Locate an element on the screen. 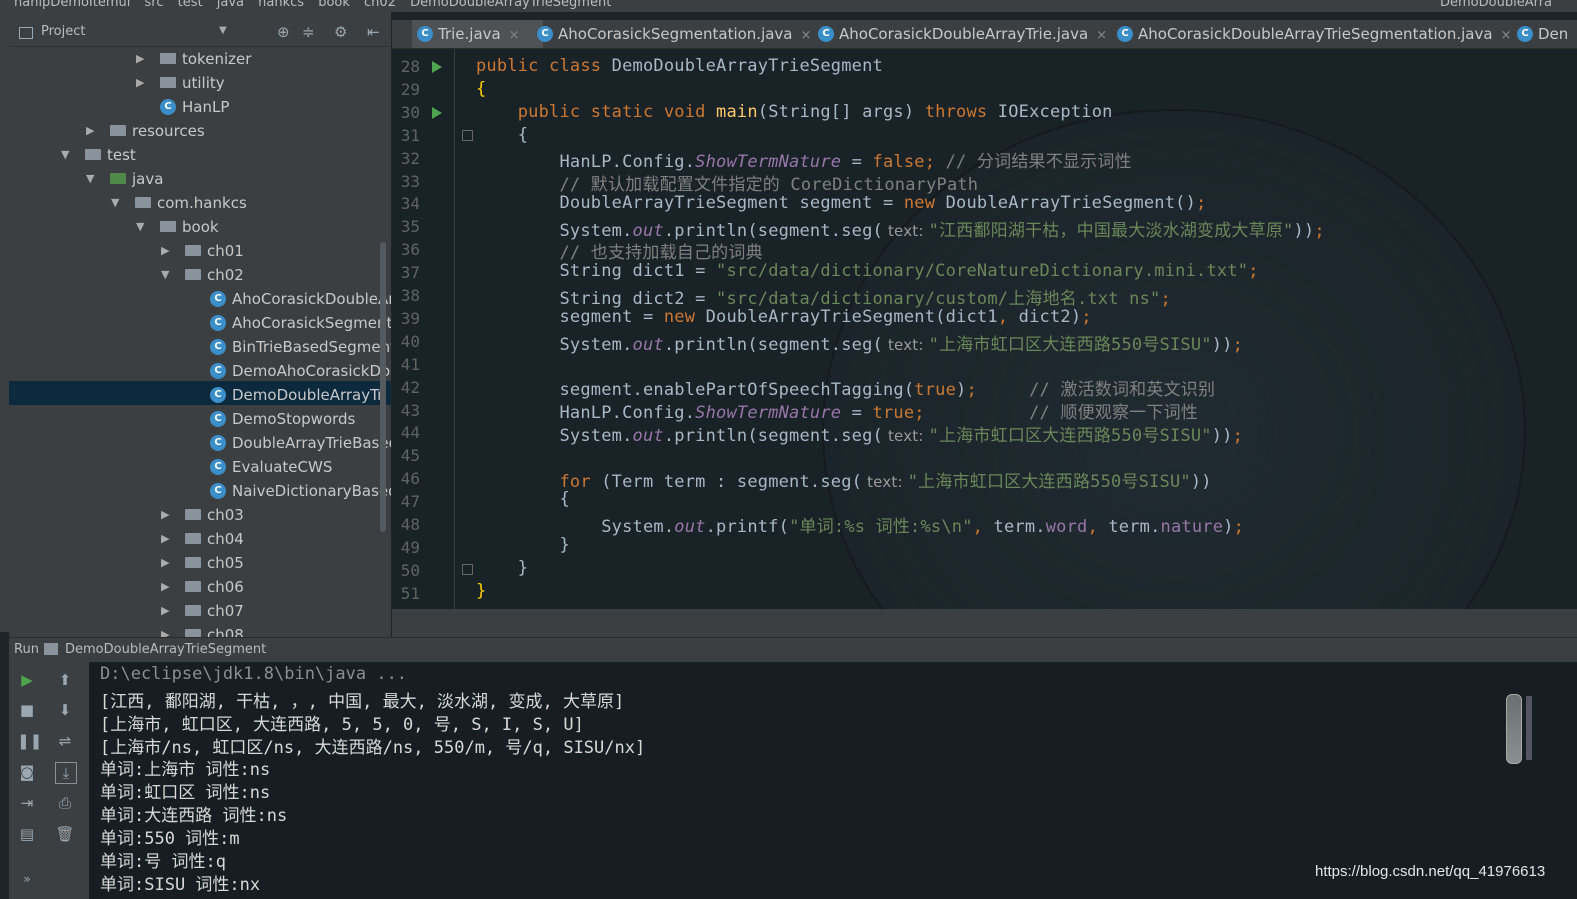 This screenshot has width=1577, height=899. scroll-to-end-icon: ⤓ is located at coordinates (66, 773).